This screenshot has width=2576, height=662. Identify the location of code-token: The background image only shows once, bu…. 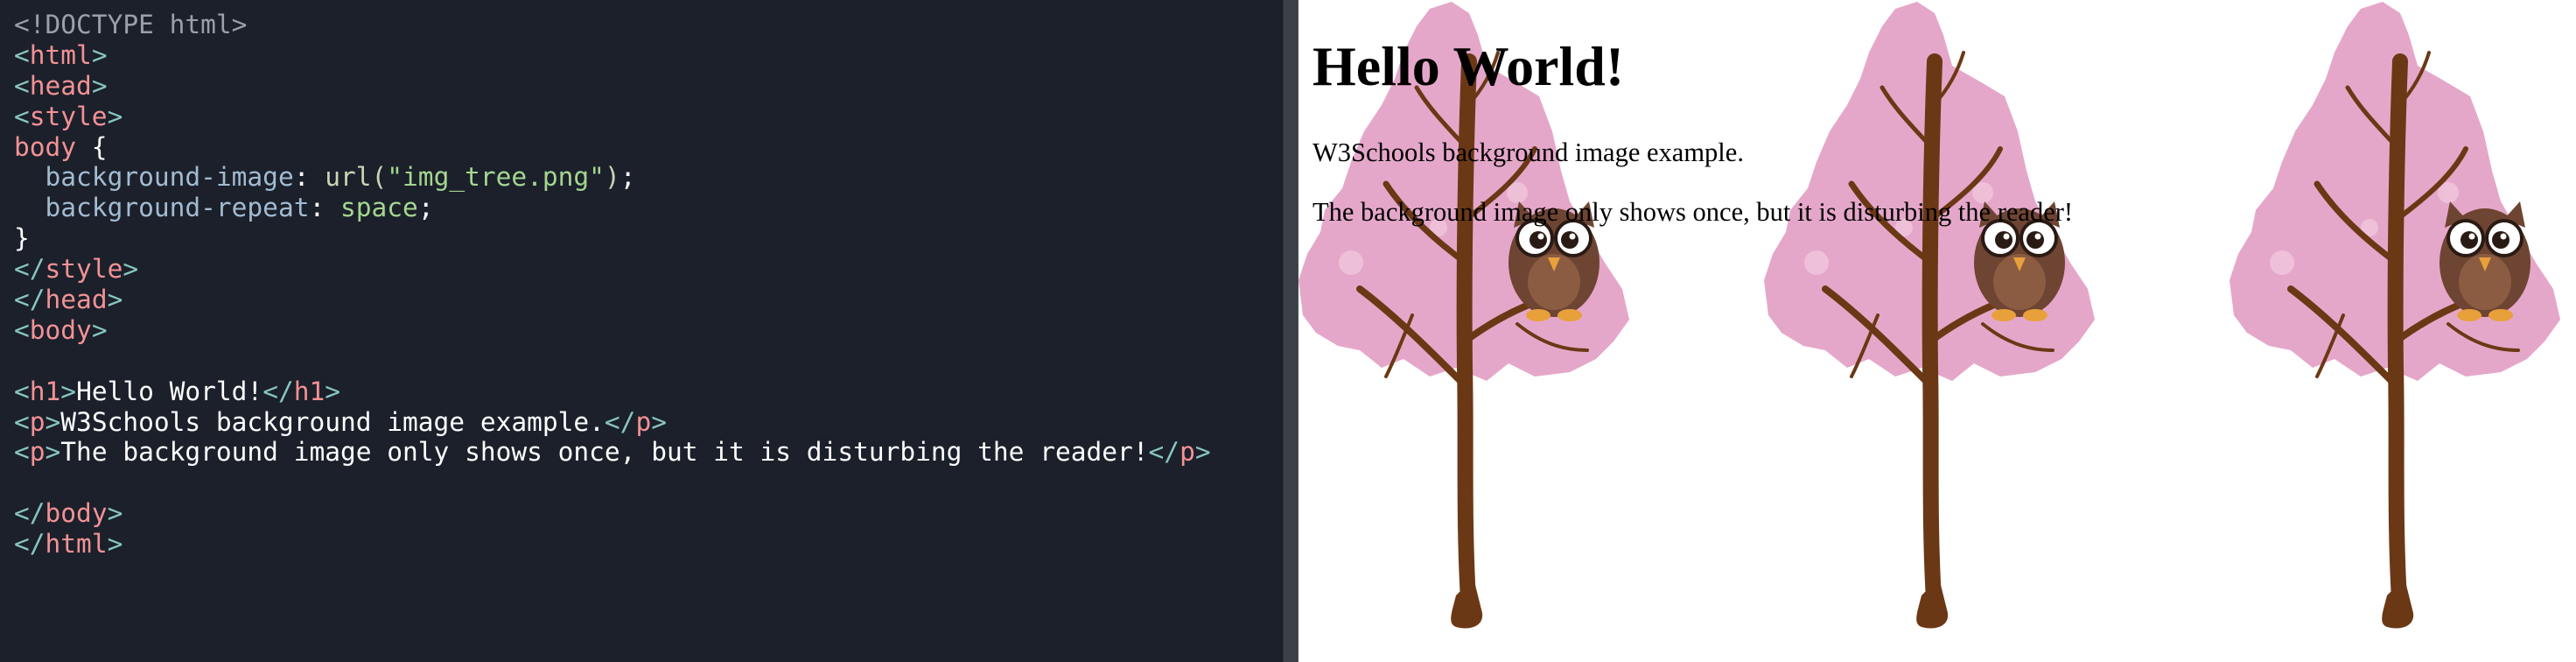
(604, 453).